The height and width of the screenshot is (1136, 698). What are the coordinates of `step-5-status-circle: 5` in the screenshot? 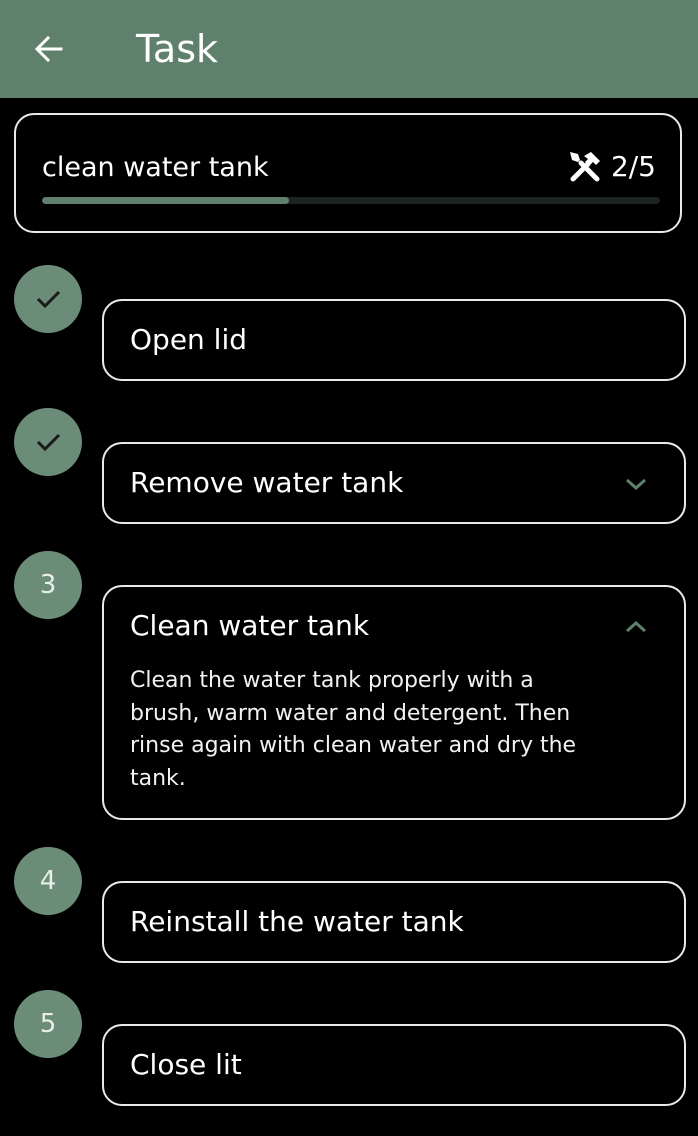 It's located at (48, 1024).